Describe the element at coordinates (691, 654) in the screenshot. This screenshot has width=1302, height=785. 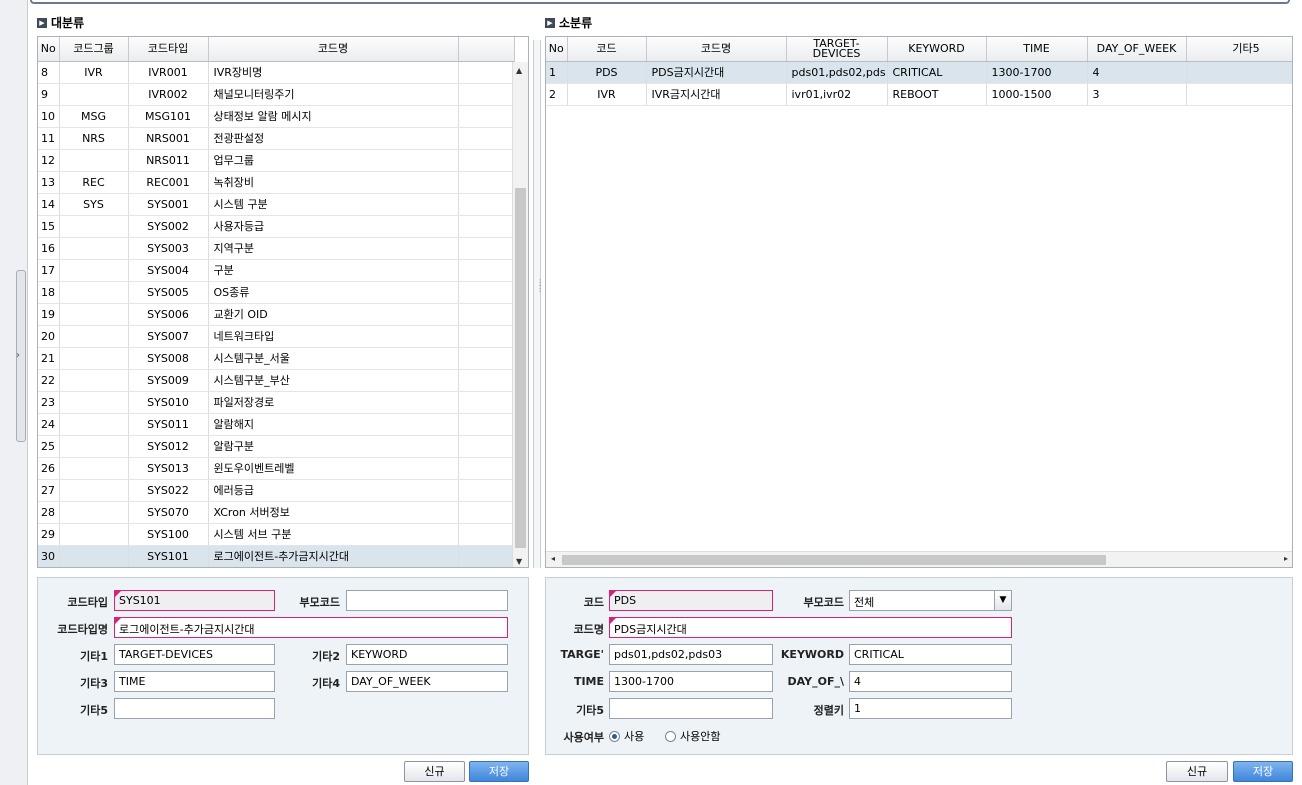
I see `target-devices-input: pds01,pds02,pds03` at that location.